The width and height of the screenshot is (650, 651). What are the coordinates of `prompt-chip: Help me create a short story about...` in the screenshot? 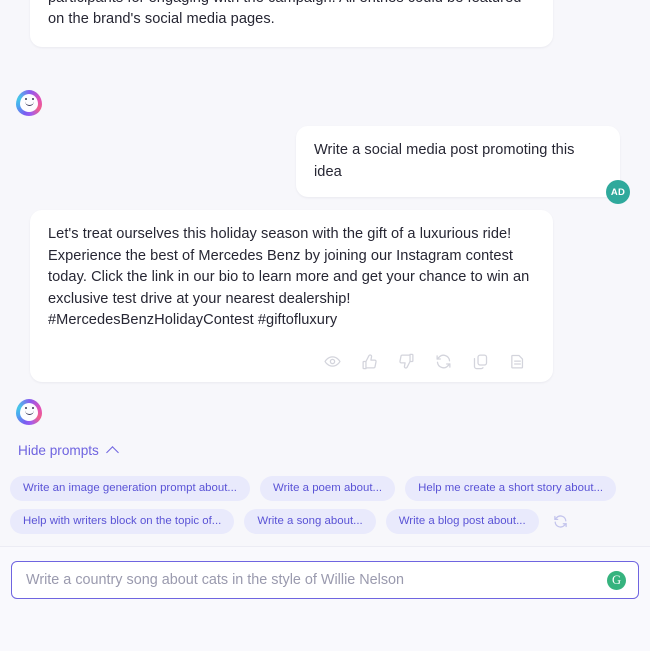 It's located at (511, 488).